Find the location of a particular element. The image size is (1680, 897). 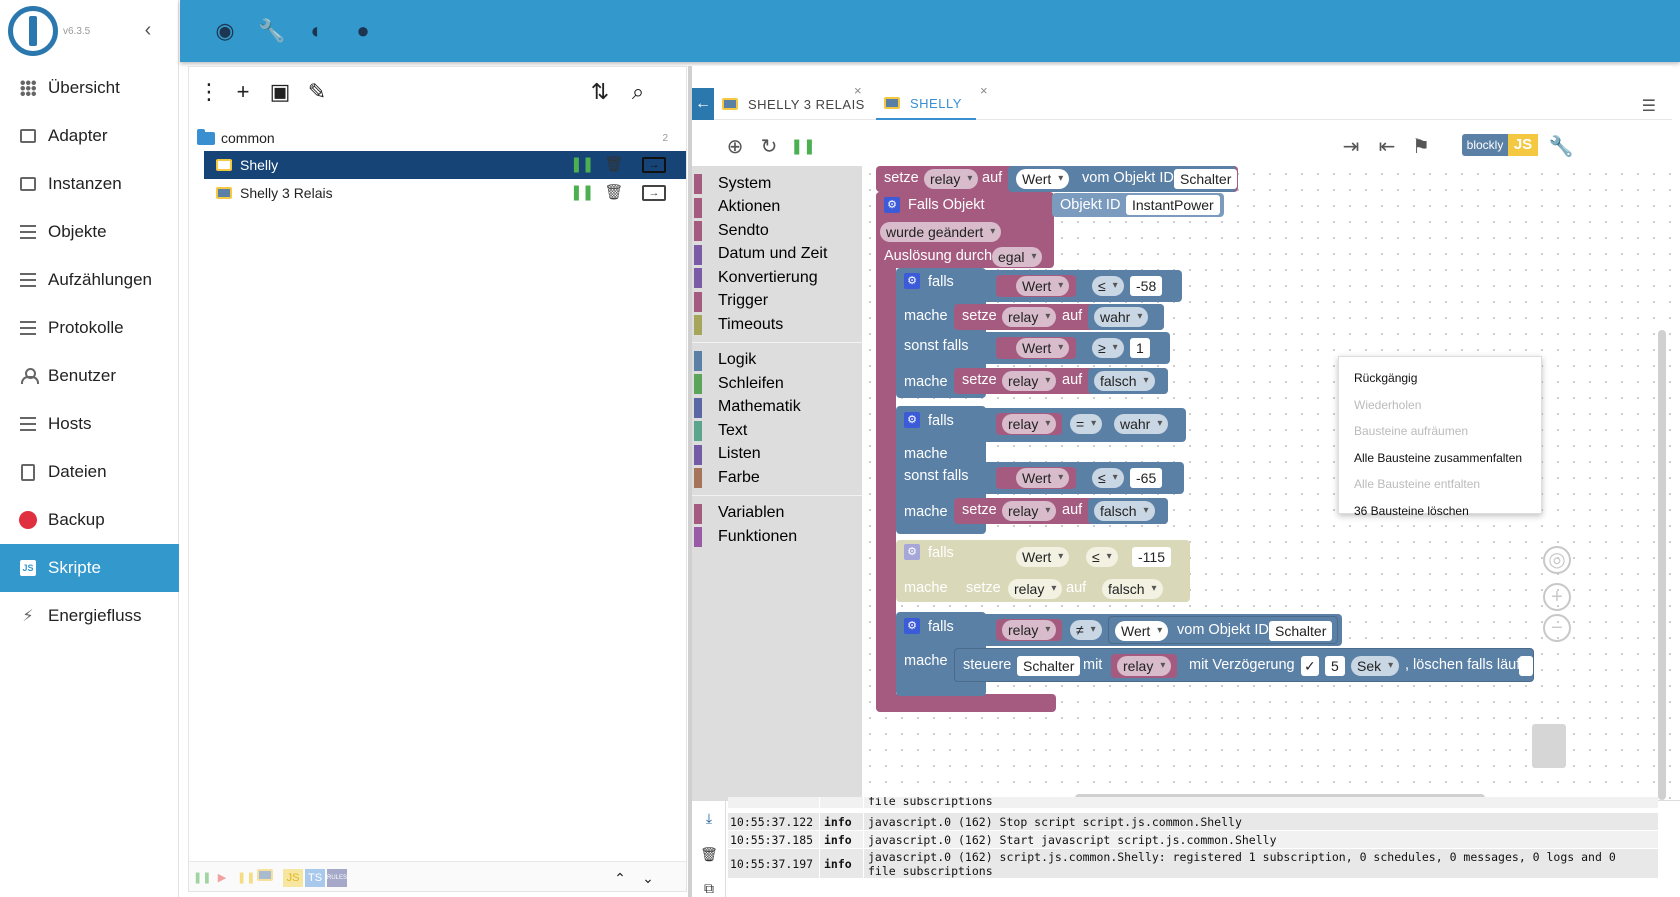

object-id-field: InstantPower is located at coordinates (1173, 205).